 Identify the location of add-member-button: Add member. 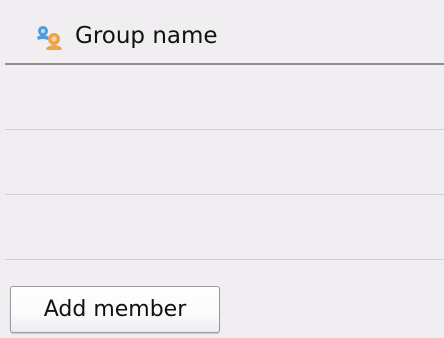
(115, 309).